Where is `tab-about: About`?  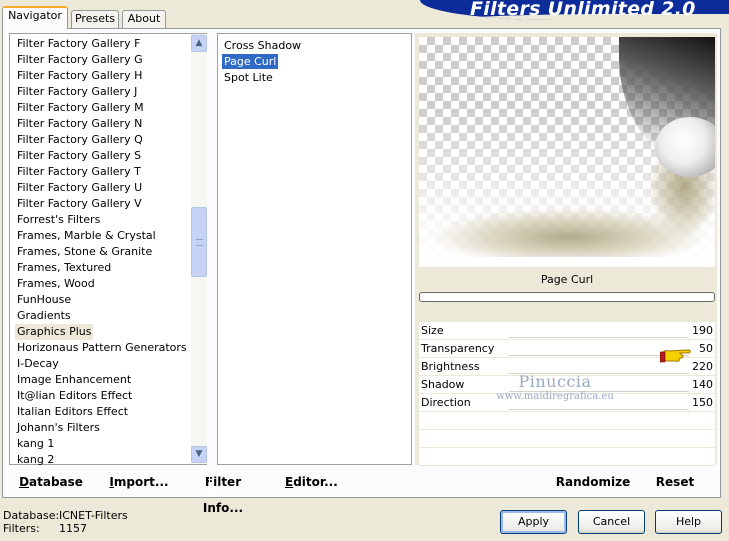
tab-about: About is located at coordinates (144, 19).